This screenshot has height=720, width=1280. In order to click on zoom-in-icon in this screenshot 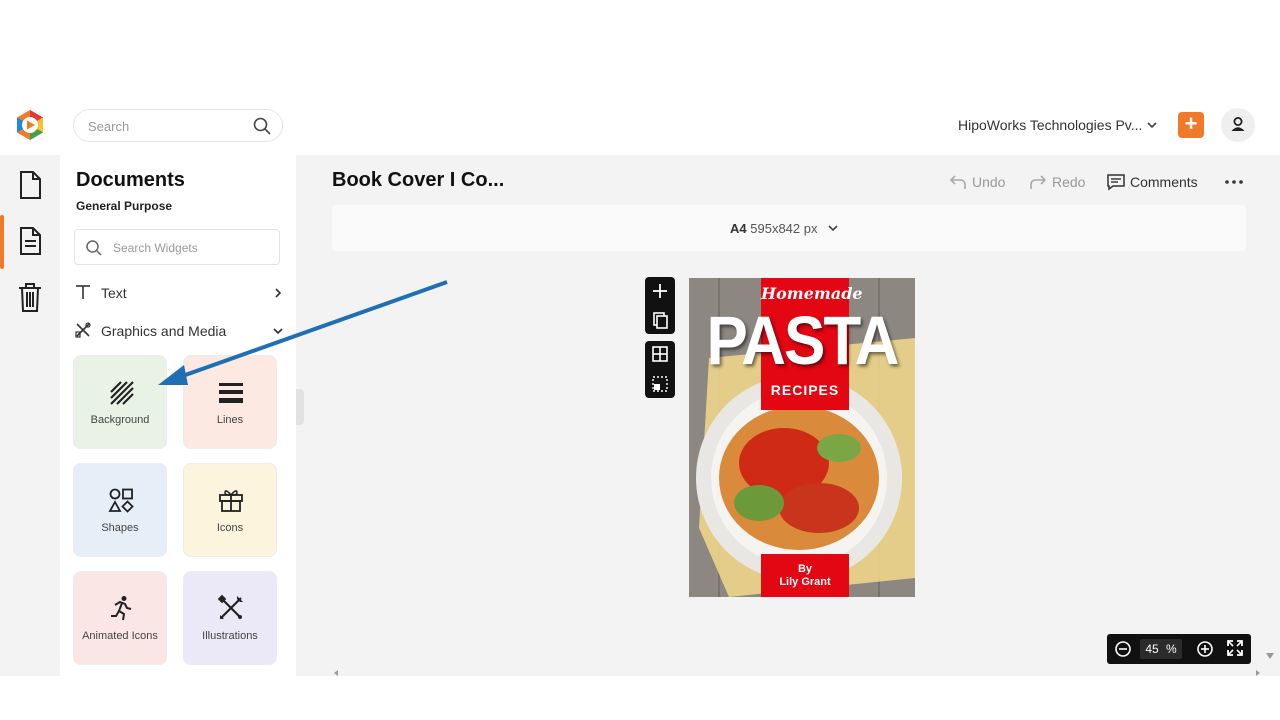, I will do `click(1205, 649)`.